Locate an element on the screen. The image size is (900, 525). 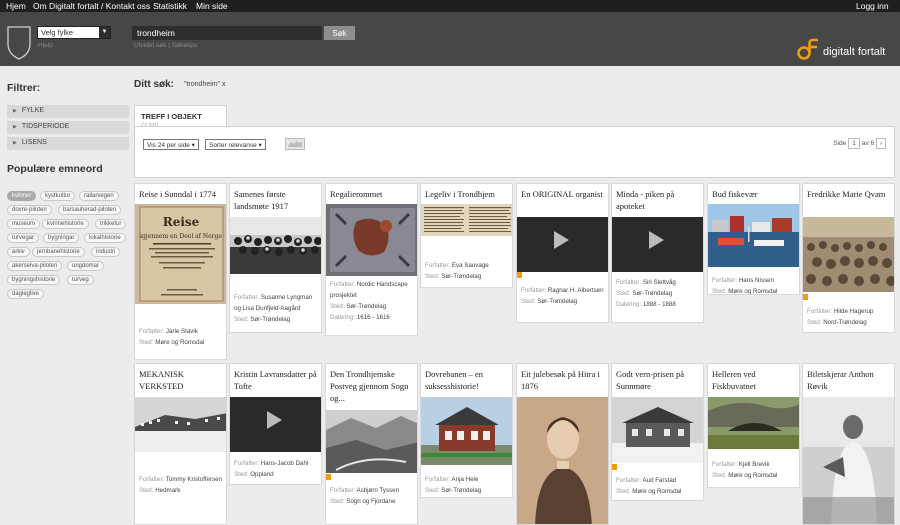
result-card: Eit julebesøk på Hitra i 1876 is located at coordinates (562, 444).